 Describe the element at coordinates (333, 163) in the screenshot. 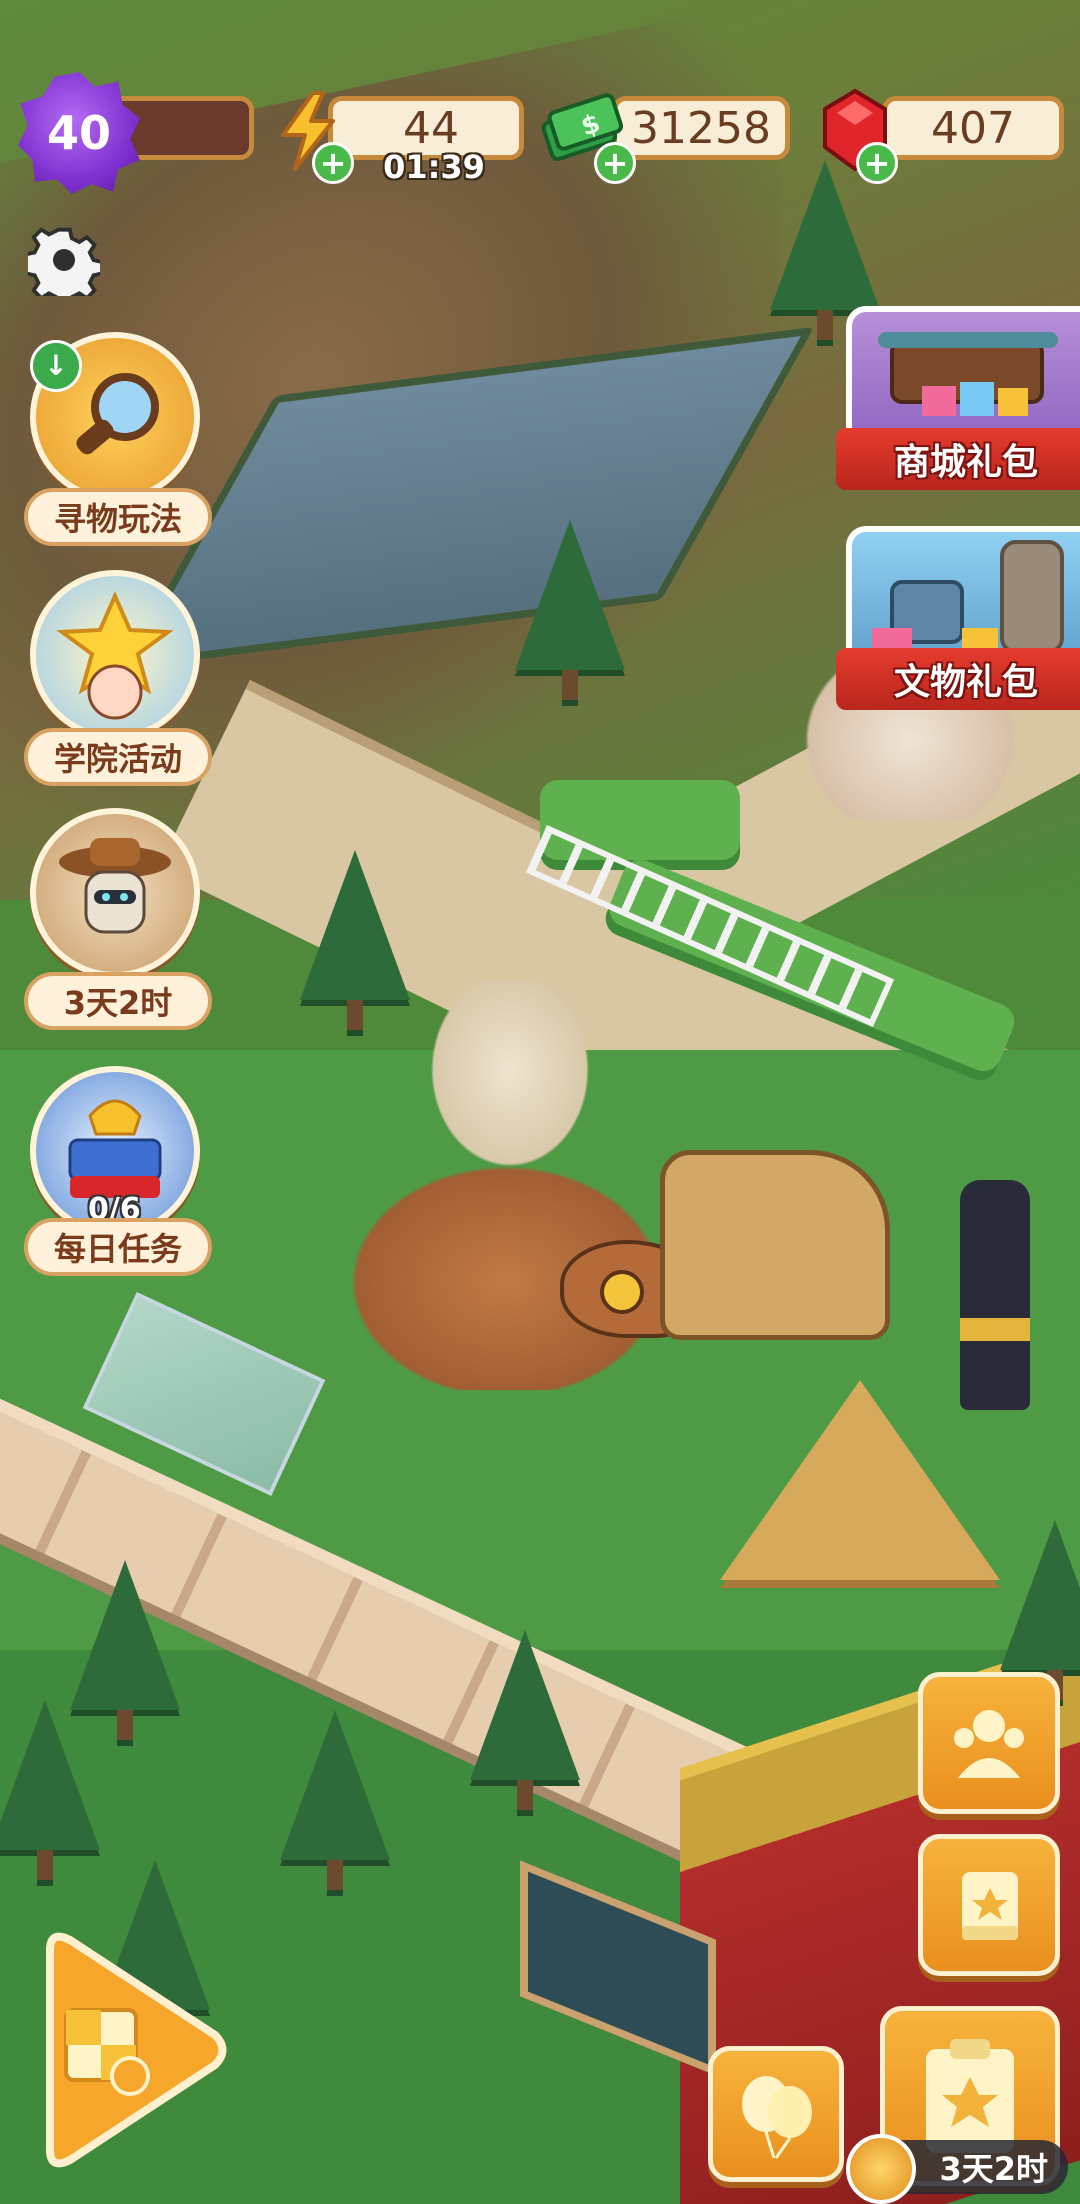

I see `add-energy-button: +` at that location.